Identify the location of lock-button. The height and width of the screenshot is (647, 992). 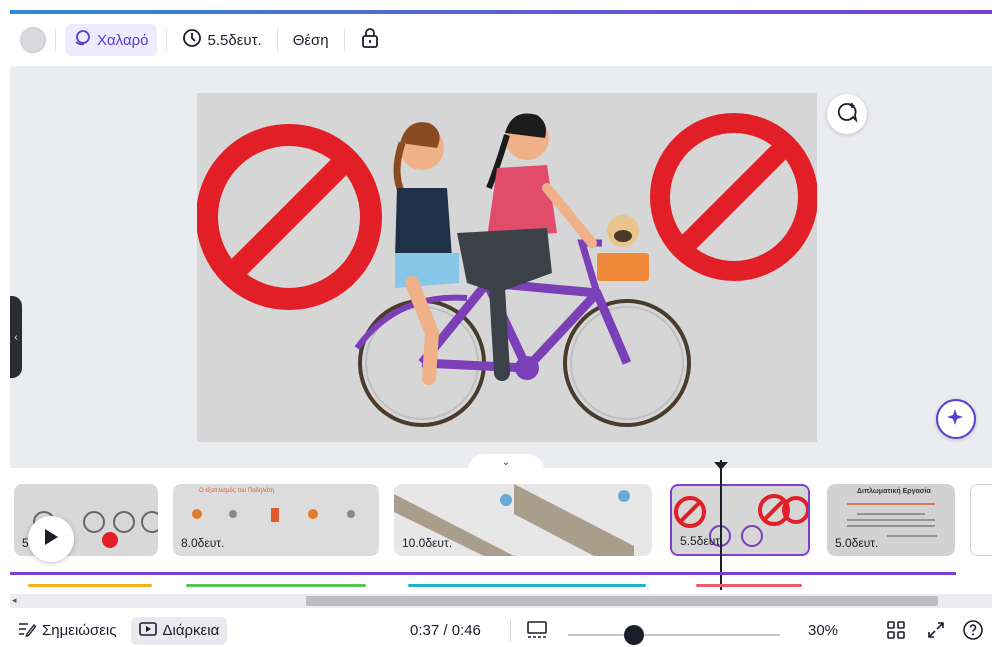
(370, 40).